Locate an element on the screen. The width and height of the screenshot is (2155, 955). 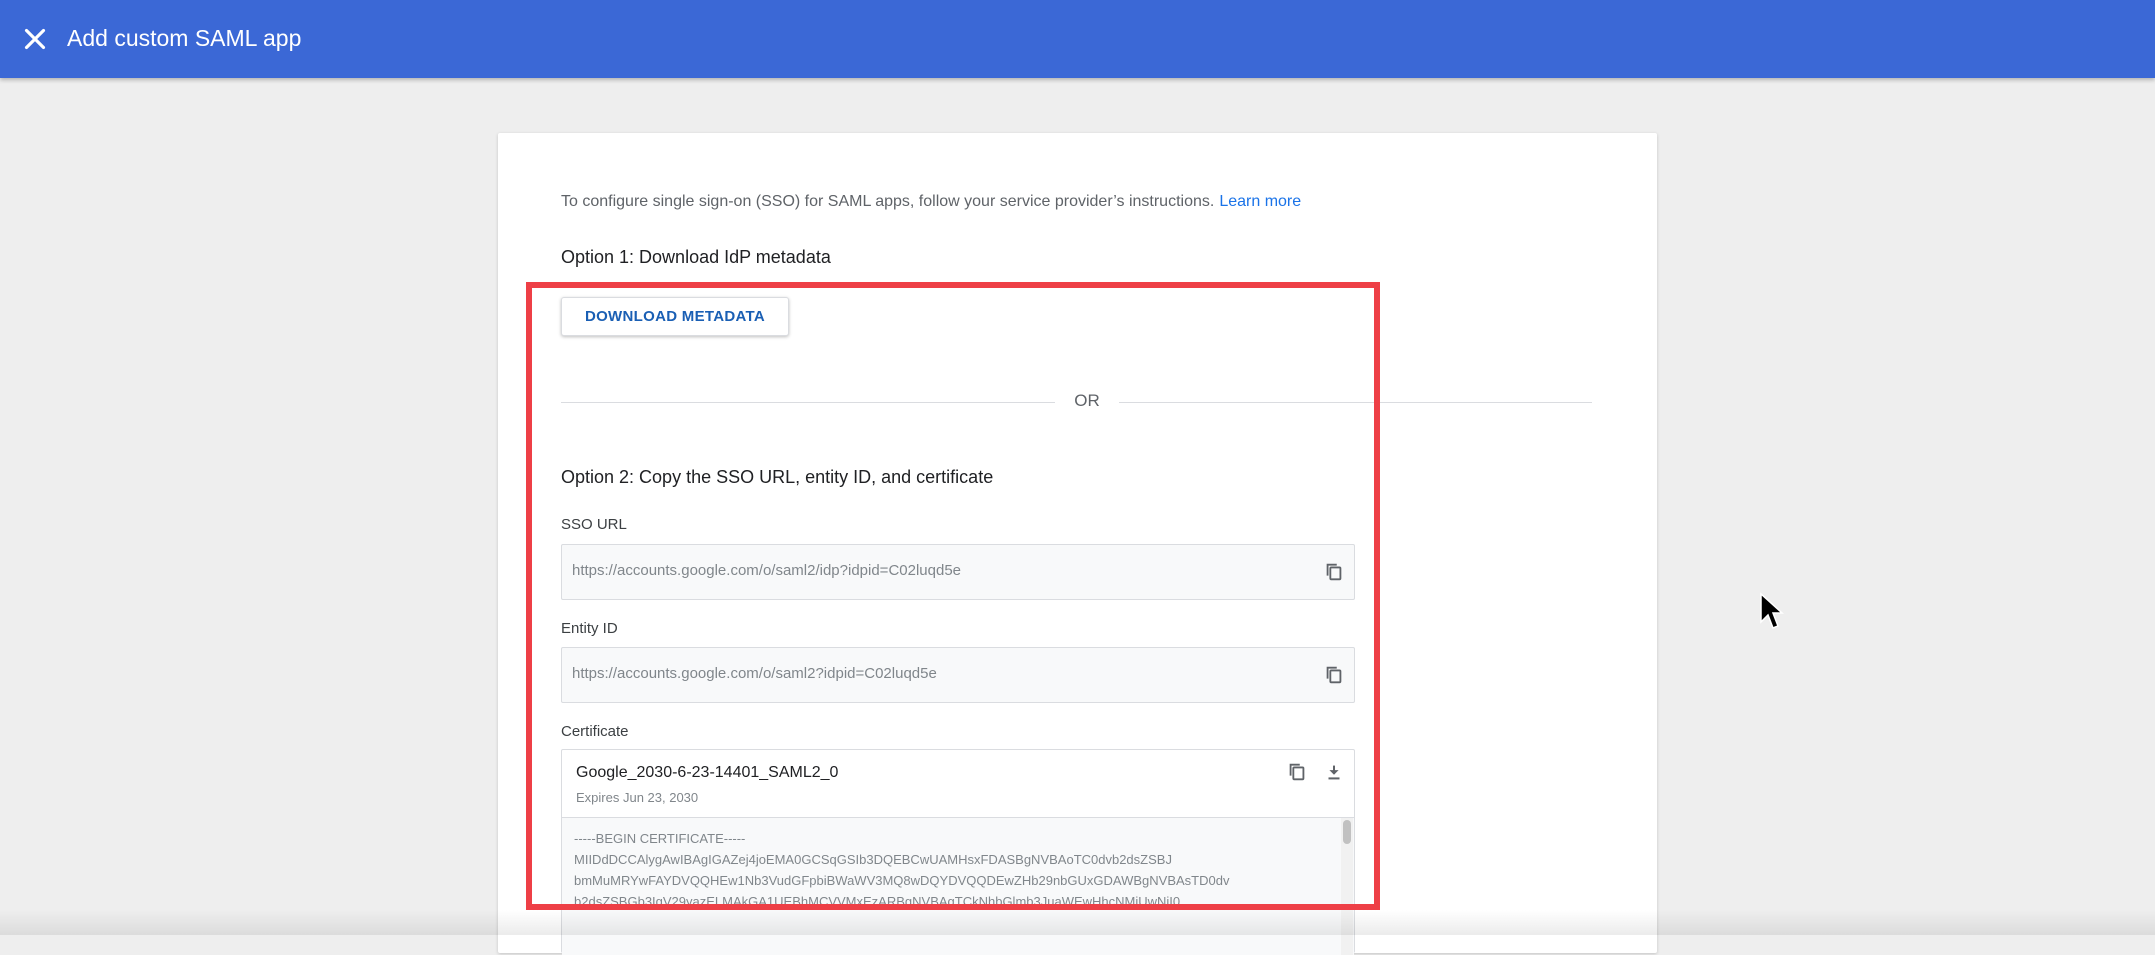
option1-title: Option 1: Download IdP metadata is located at coordinates (696, 257).